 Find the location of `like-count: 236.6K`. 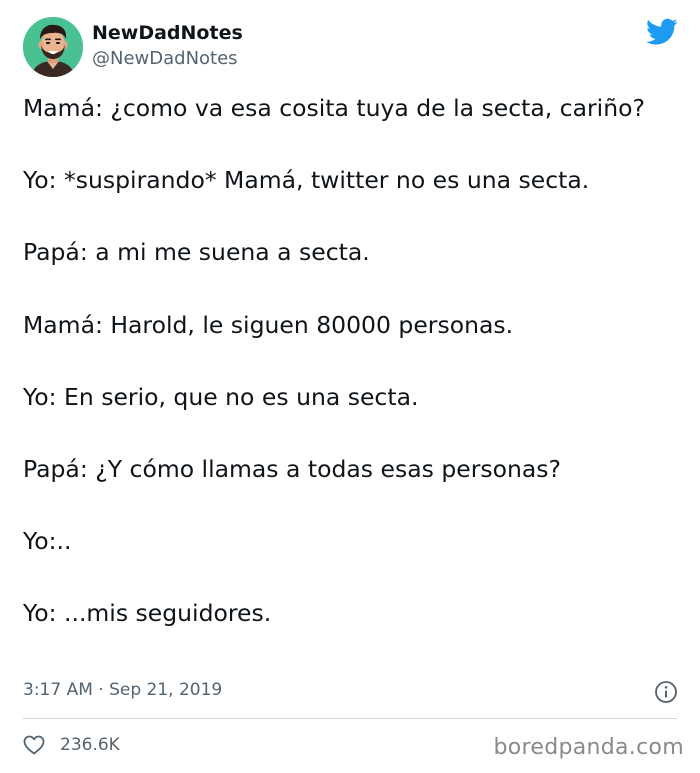

like-count: 236.6K is located at coordinates (90, 745).